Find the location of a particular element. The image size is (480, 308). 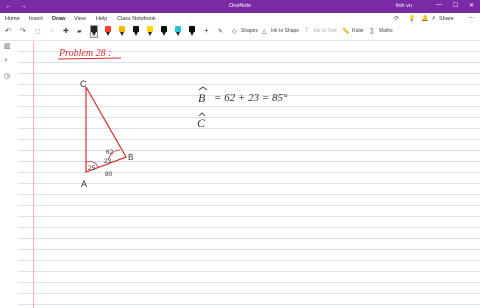

vertex-a-label: A is located at coordinates (84, 184).